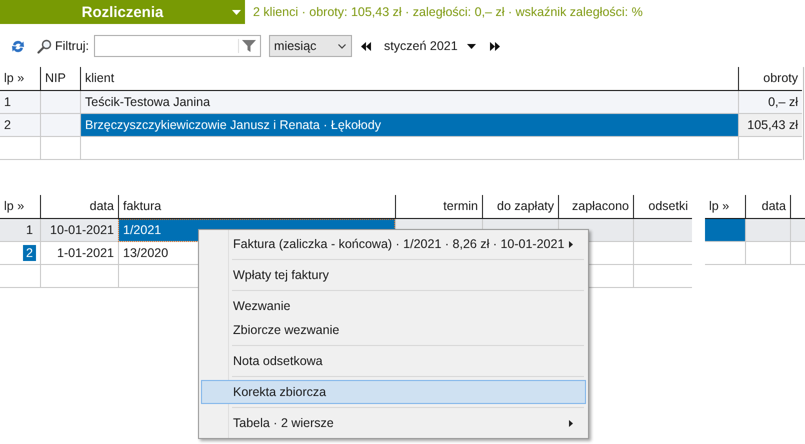  Describe the element at coordinates (79, 230) in the screenshot. I see `table-cell: 10-01-2021` at that location.